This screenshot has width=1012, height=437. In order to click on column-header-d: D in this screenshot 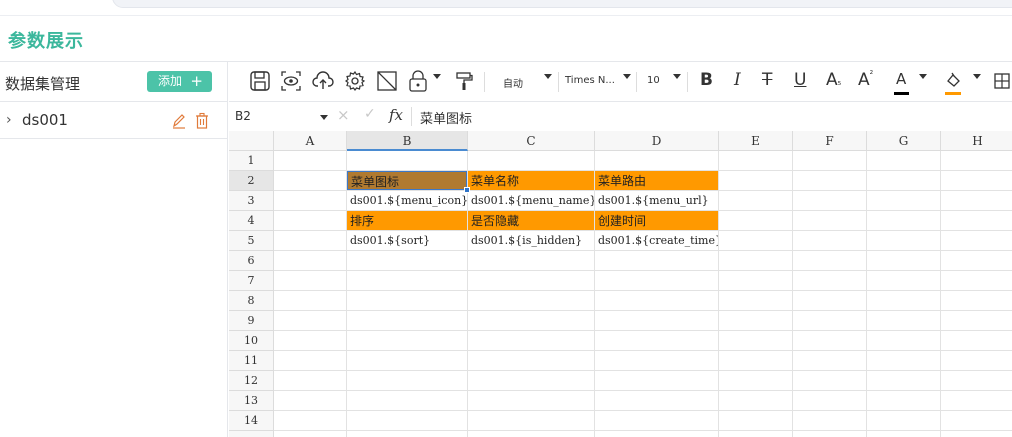, I will do `click(657, 141)`.